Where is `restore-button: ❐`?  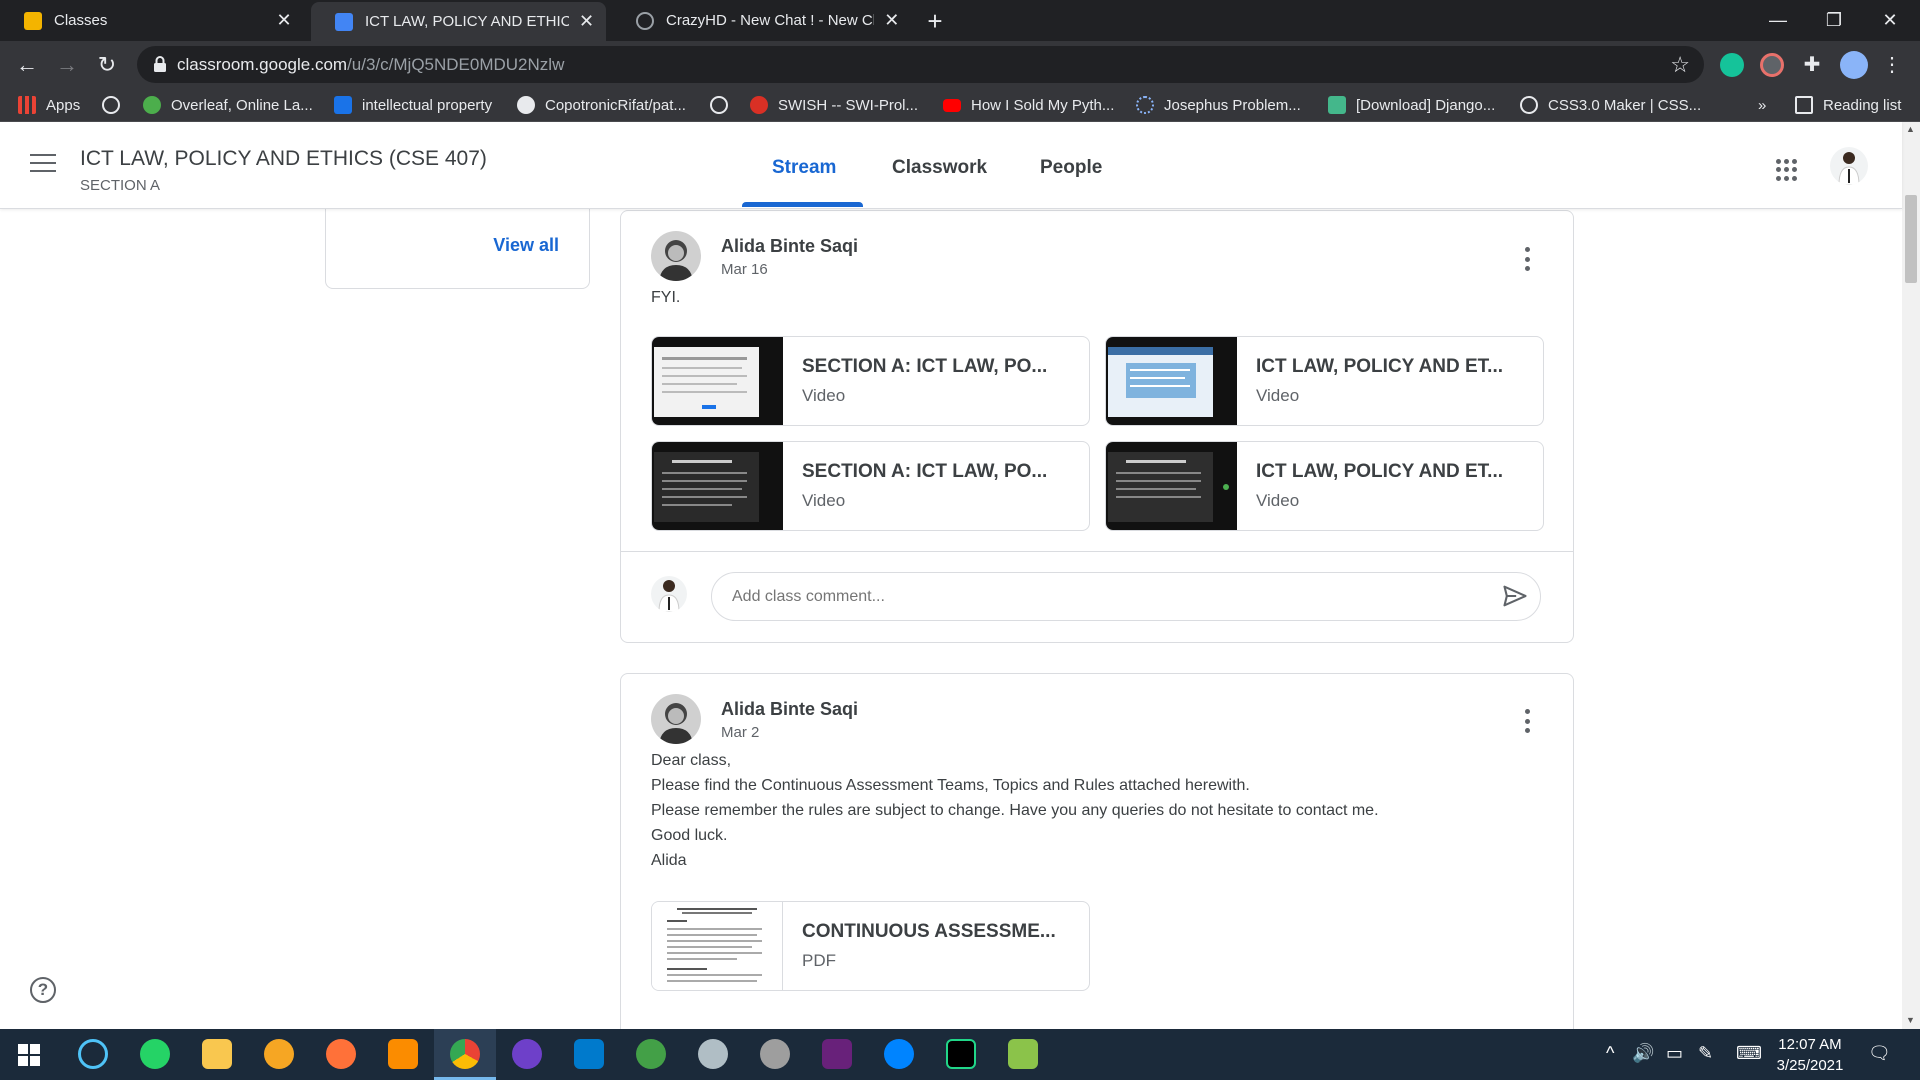 restore-button: ❐ is located at coordinates (1834, 20).